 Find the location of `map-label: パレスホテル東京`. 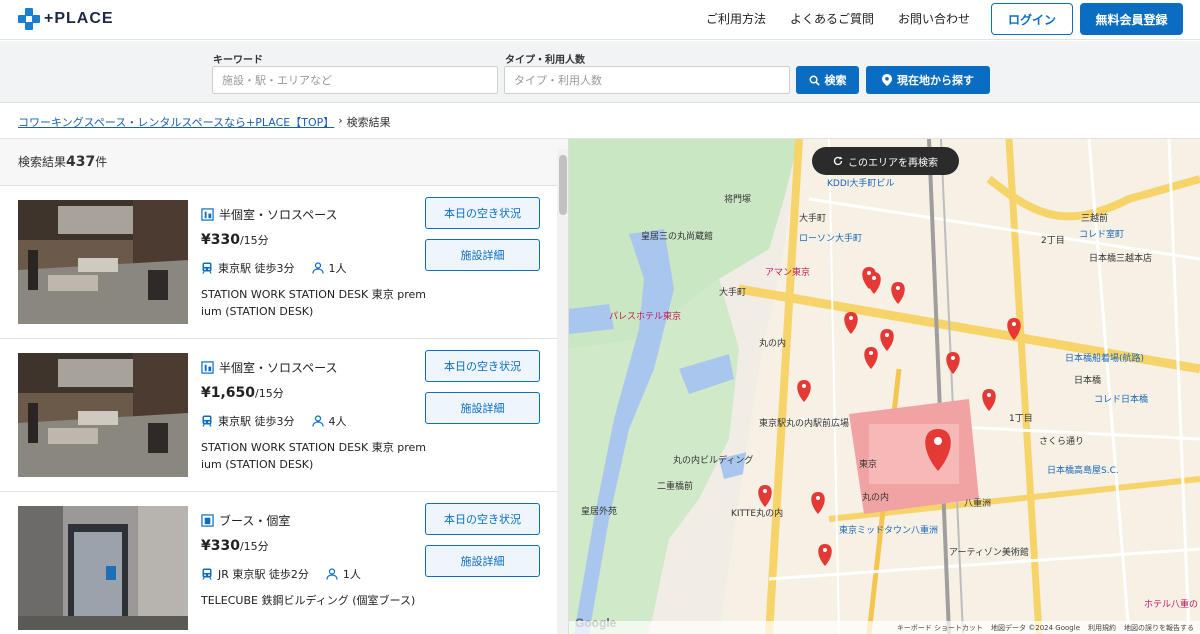

map-label: パレスホテル東京 is located at coordinates (645, 317).